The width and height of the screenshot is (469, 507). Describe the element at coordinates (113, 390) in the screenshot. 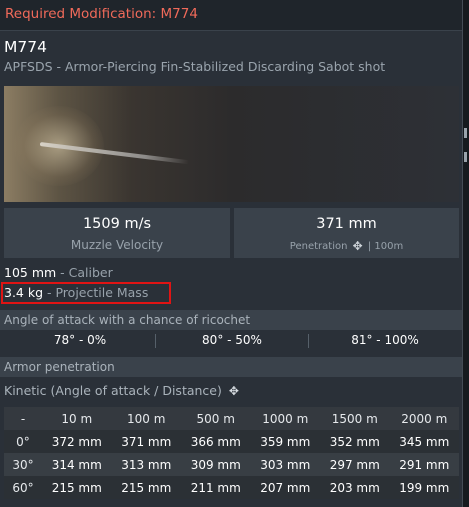

I see `kinetic-label: Kinetic (Angle of attack / Distance)` at that location.